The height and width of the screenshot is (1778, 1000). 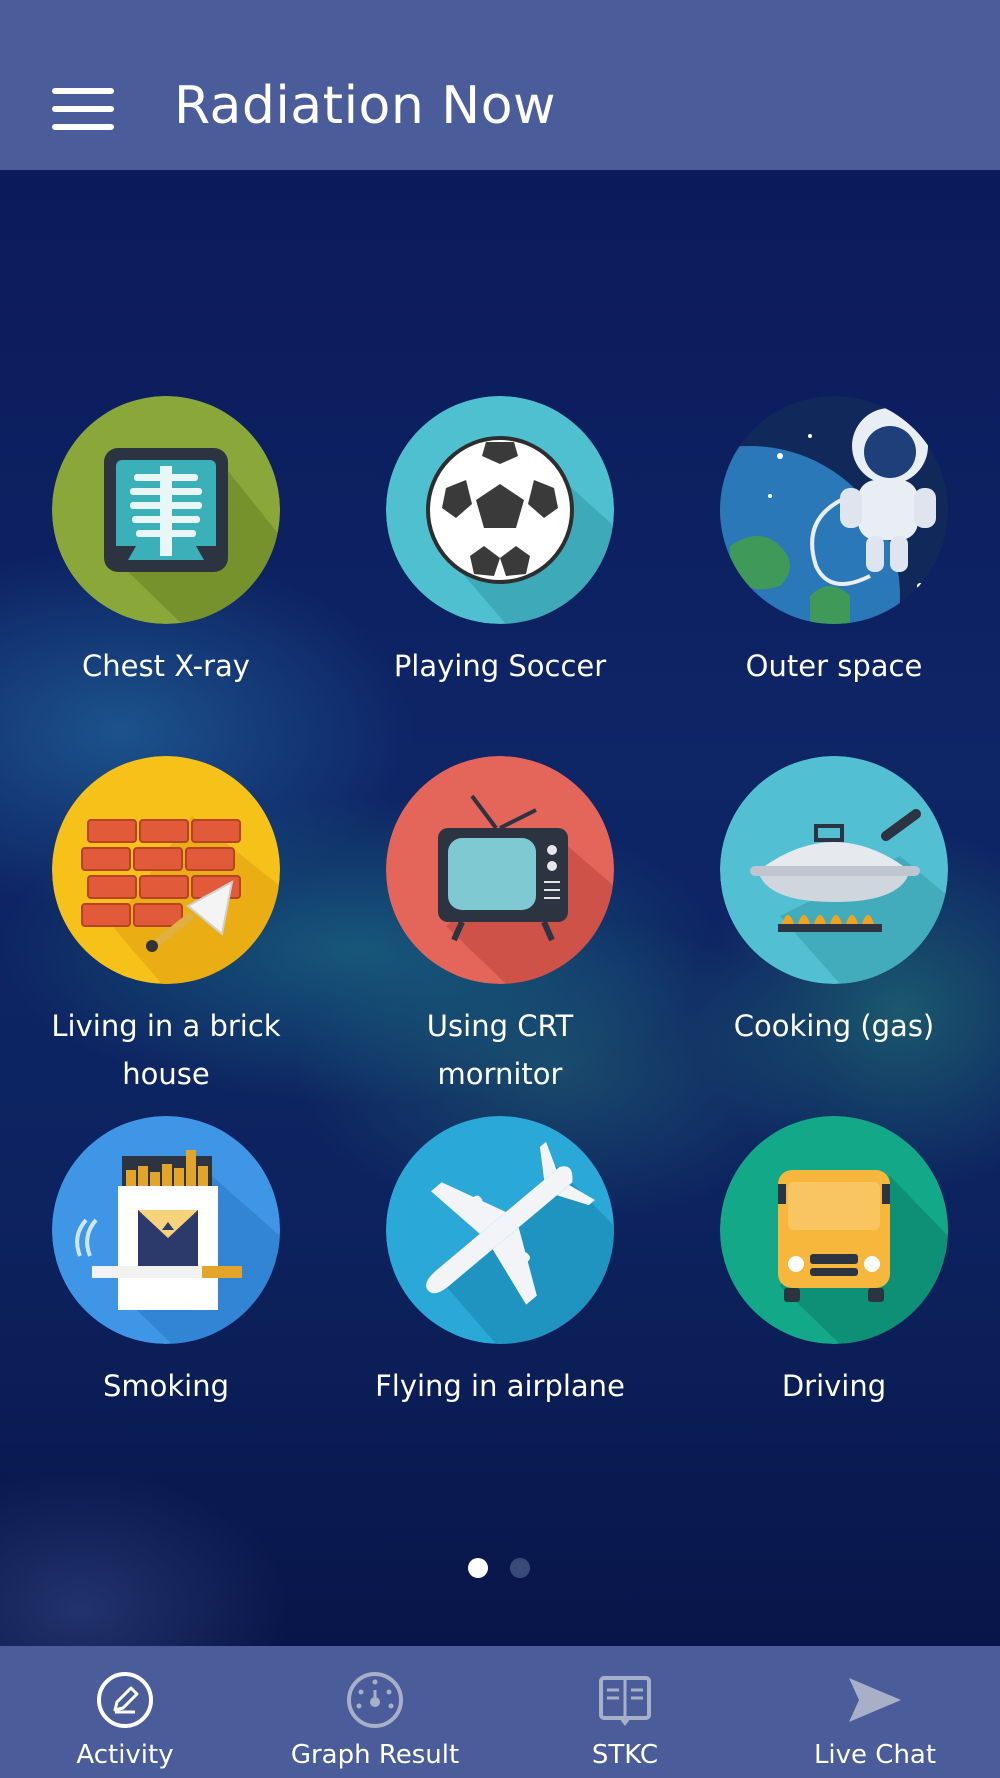 What do you see at coordinates (499, 1568) in the screenshot?
I see `page-indicator` at bounding box center [499, 1568].